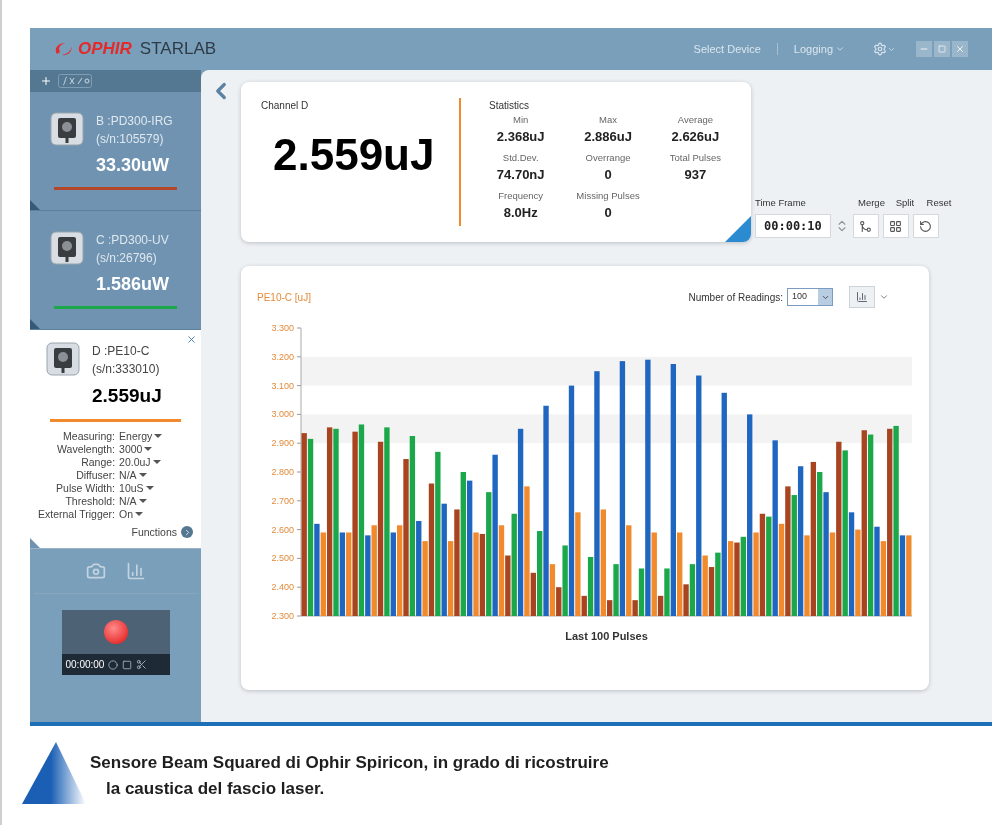  I want to click on logo-swoosh-icon, so click(64, 49).